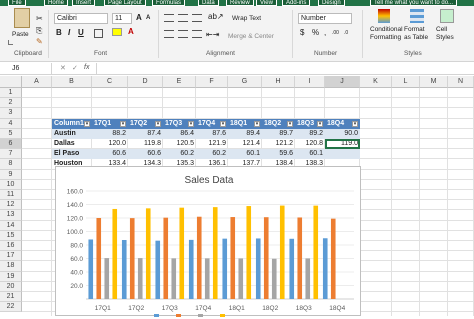 The image size is (474, 319). What do you see at coordinates (11, 235) in the screenshot?
I see `row-header-15: 15` at bounding box center [11, 235].